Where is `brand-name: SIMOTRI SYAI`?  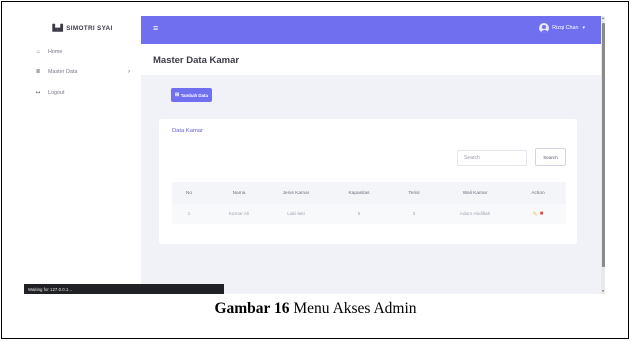 brand-name: SIMOTRI SYAI is located at coordinates (89, 28).